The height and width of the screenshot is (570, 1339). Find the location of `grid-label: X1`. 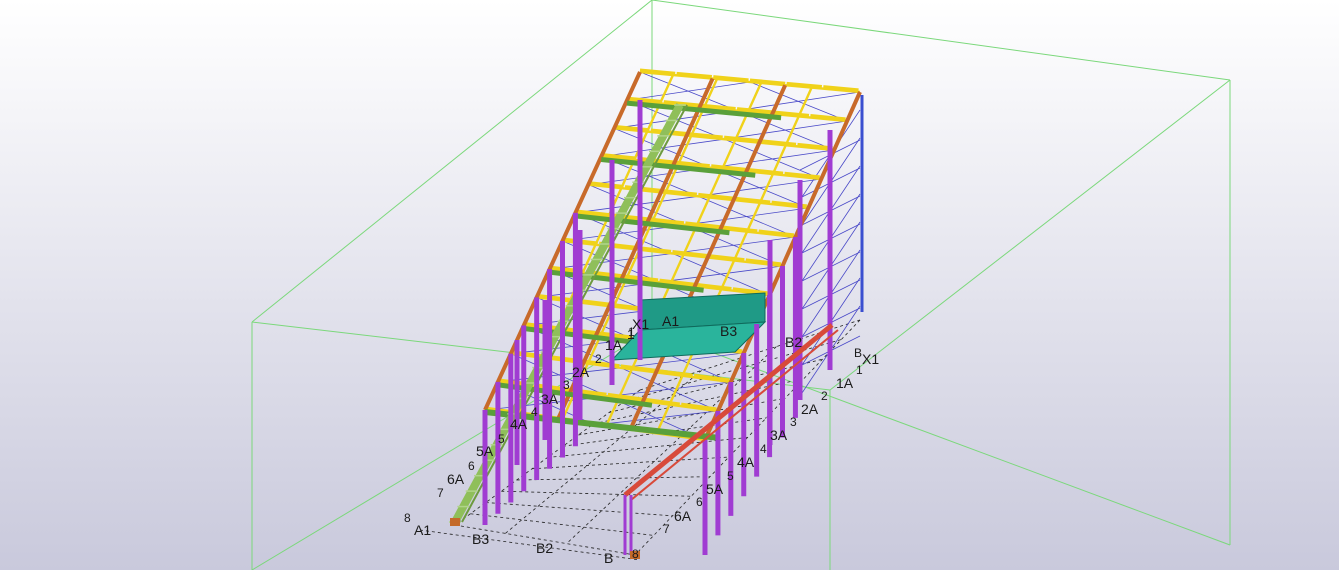

grid-label: X1 is located at coordinates (870, 359).